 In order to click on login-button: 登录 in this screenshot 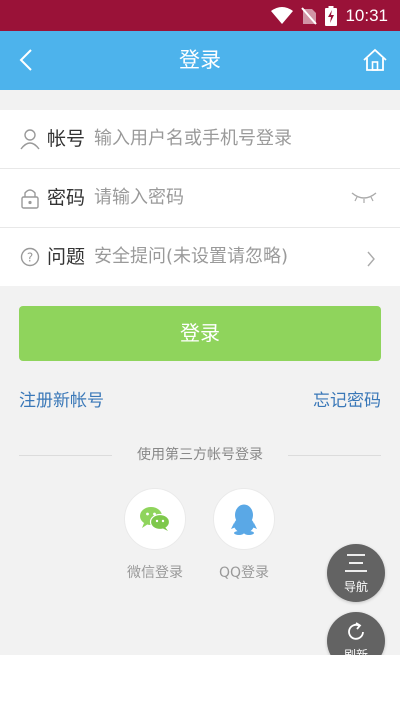, I will do `click(200, 333)`.